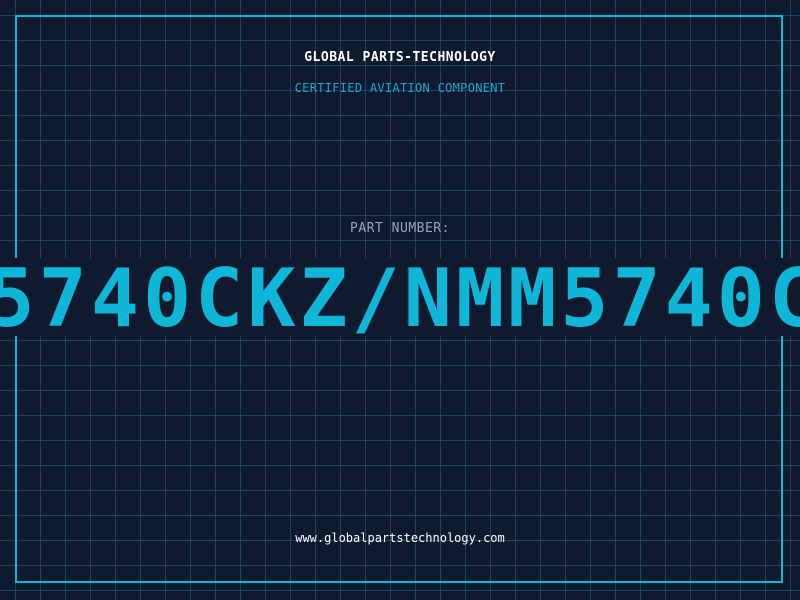 This screenshot has width=800, height=600. I want to click on website-link: www.globalpartstechnology.com, so click(400, 538).